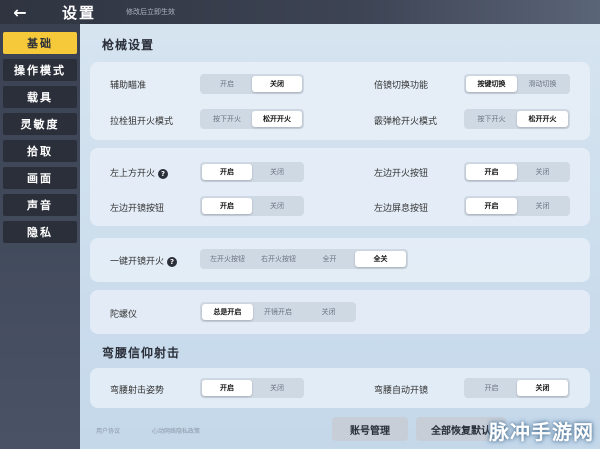 The image size is (600, 449). Describe the element at coordinates (491, 84) in the screenshot. I see `scope-switch-key: 按键切换` at that location.